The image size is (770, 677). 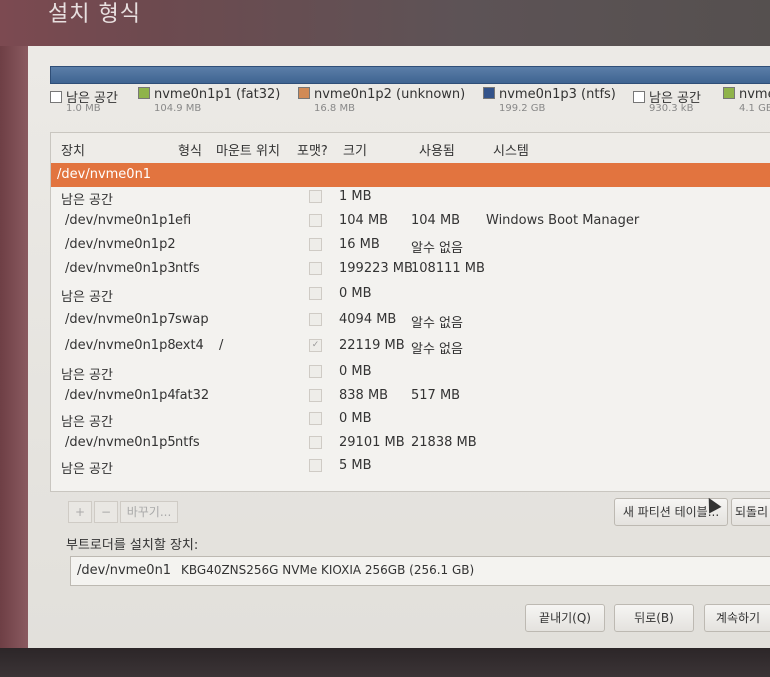 I want to click on screen-bezel-bottom, so click(x=385, y=662).